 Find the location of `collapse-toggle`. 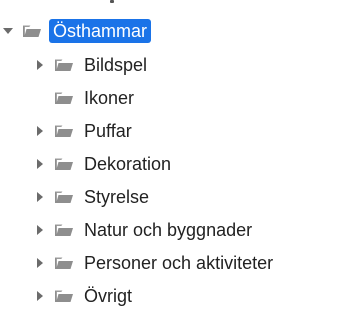

collapse-toggle is located at coordinates (8, 31).